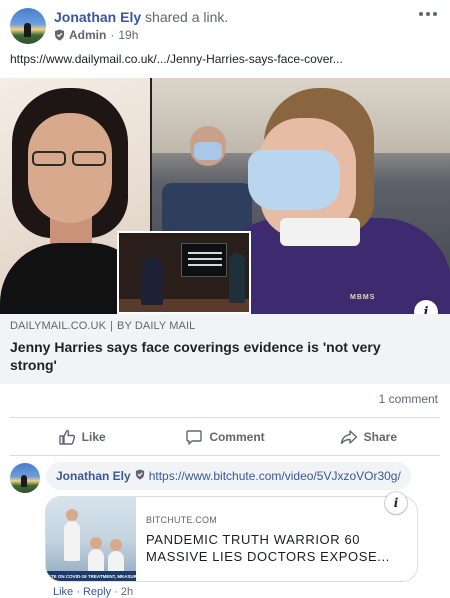 The height and width of the screenshot is (598, 450). What do you see at coordinates (237, 437) in the screenshot?
I see `comment-label: Comment` at bounding box center [237, 437].